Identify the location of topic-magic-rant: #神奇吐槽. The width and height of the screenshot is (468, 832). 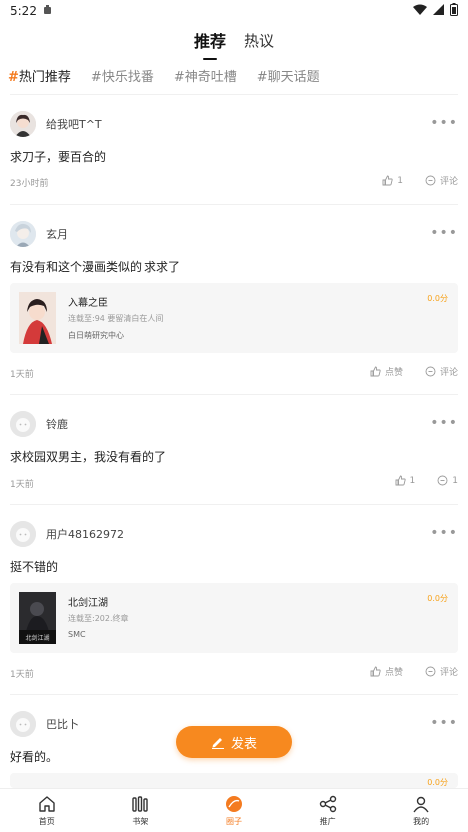
(205, 75).